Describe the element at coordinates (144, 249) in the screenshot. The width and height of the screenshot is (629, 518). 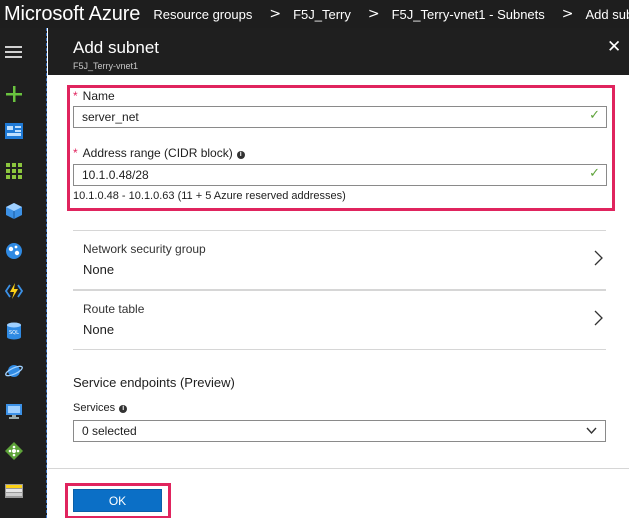
I see `nsg-title: Network security group` at that location.